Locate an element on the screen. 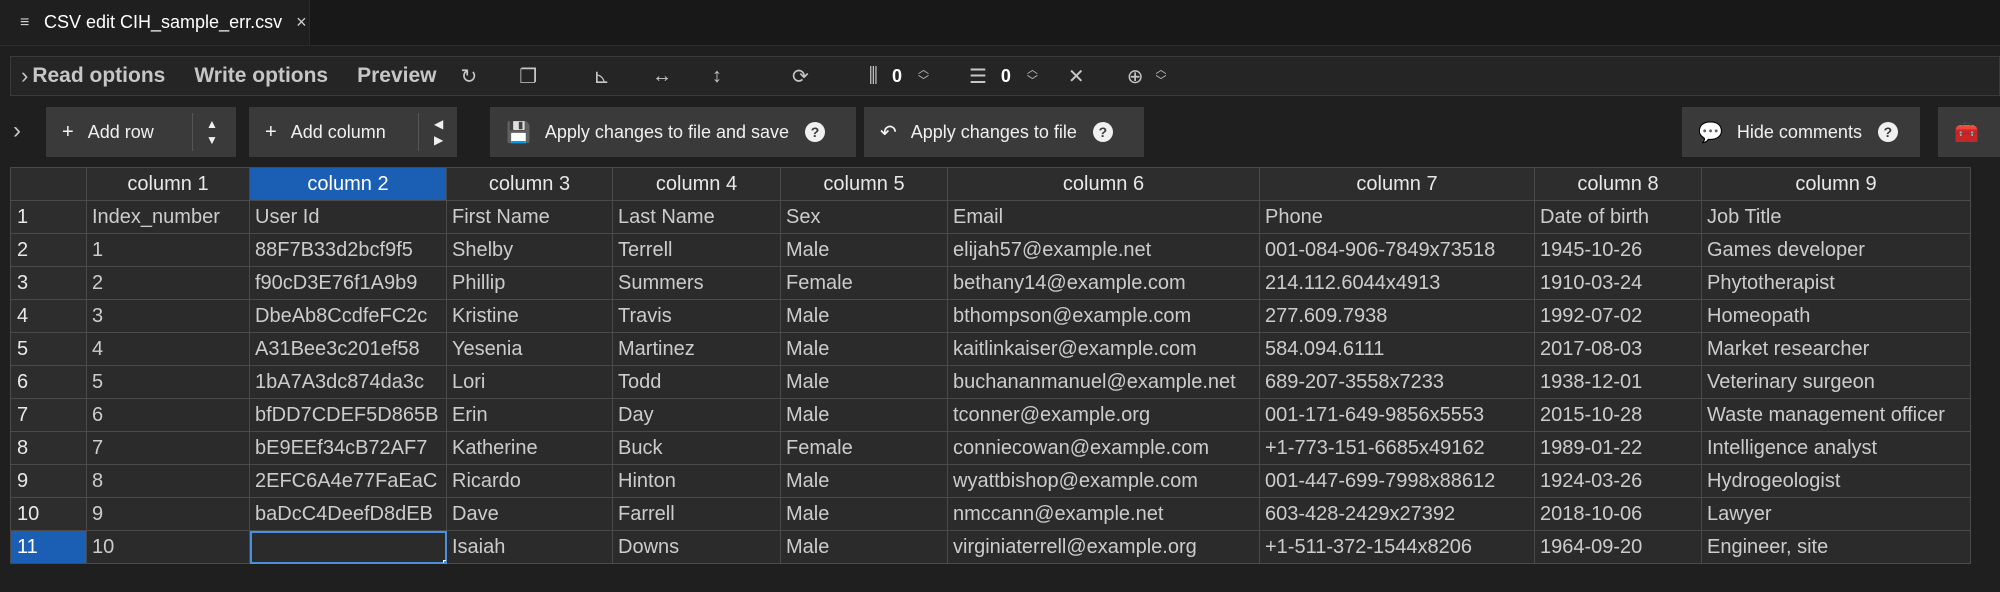 The width and height of the screenshot is (2000, 592). table-cell: 9 is located at coordinates (168, 514).